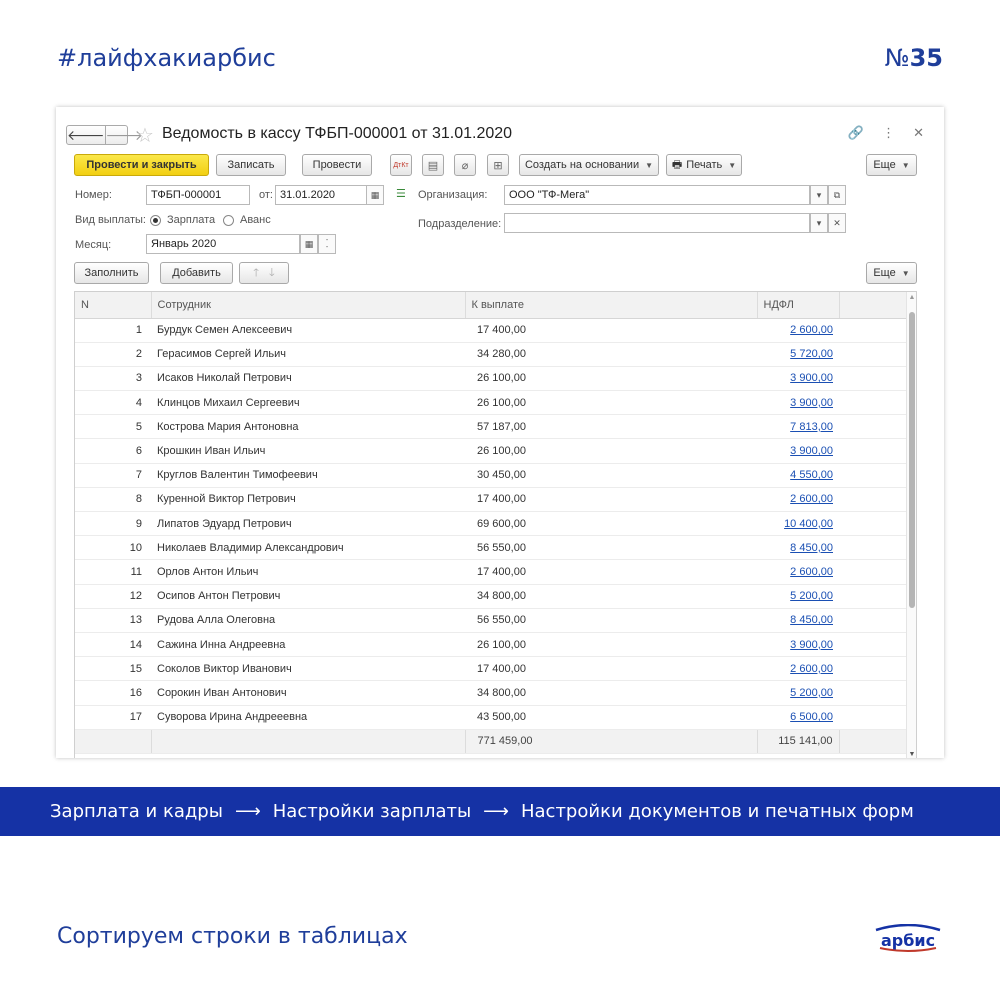 This screenshot has width=1000, height=1000. What do you see at coordinates (228, 220) in the screenshot?
I see `pay-type-advance-radio` at bounding box center [228, 220].